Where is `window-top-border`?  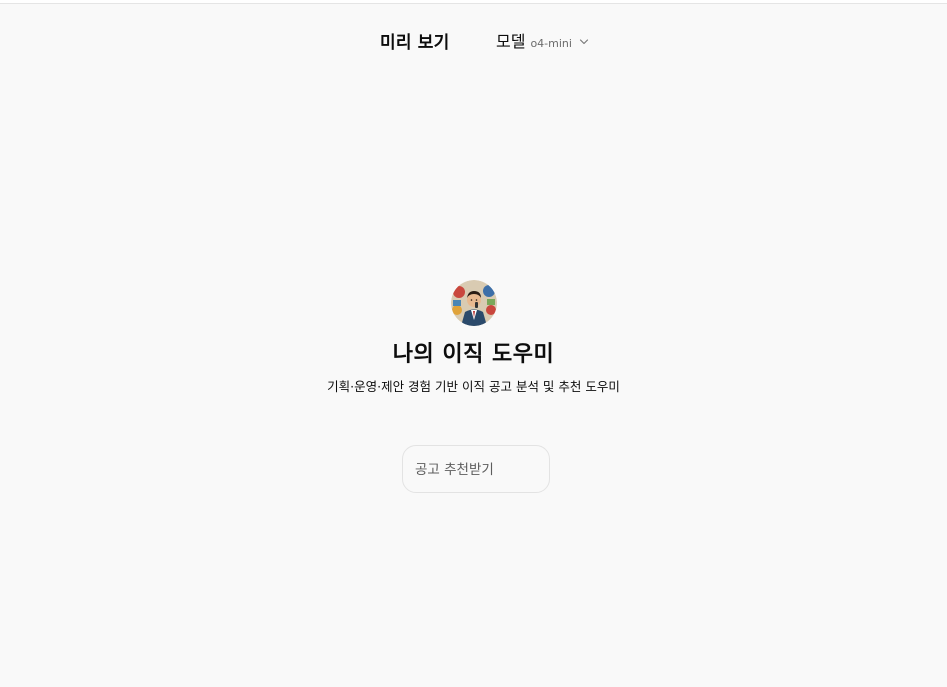 window-top-border is located at coordinates (473, 2).